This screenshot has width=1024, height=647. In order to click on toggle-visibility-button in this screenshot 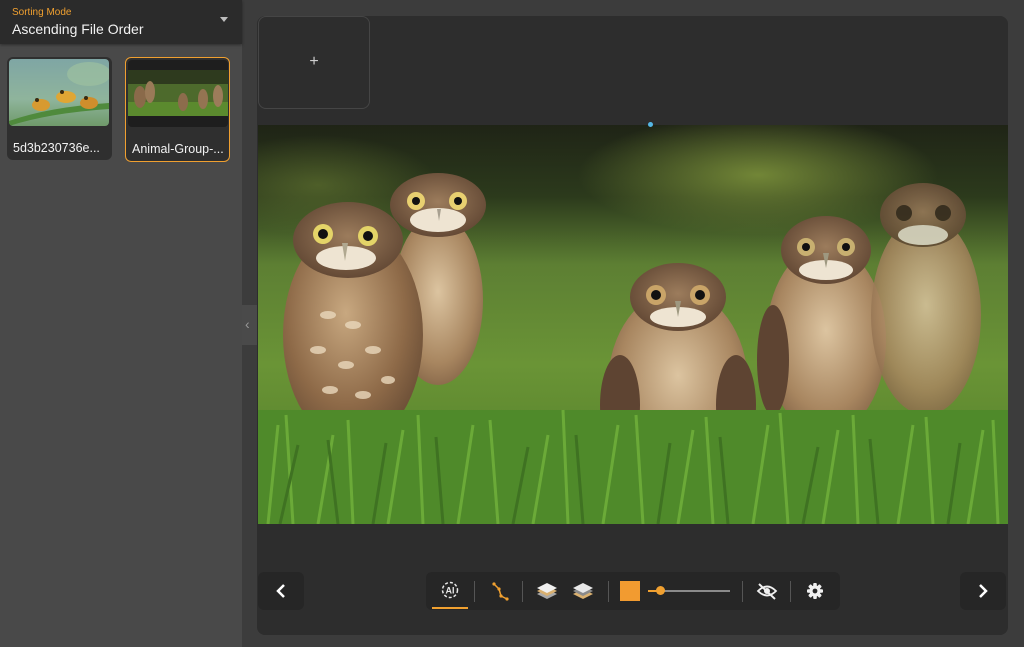, I will do `click(767, 591)`.